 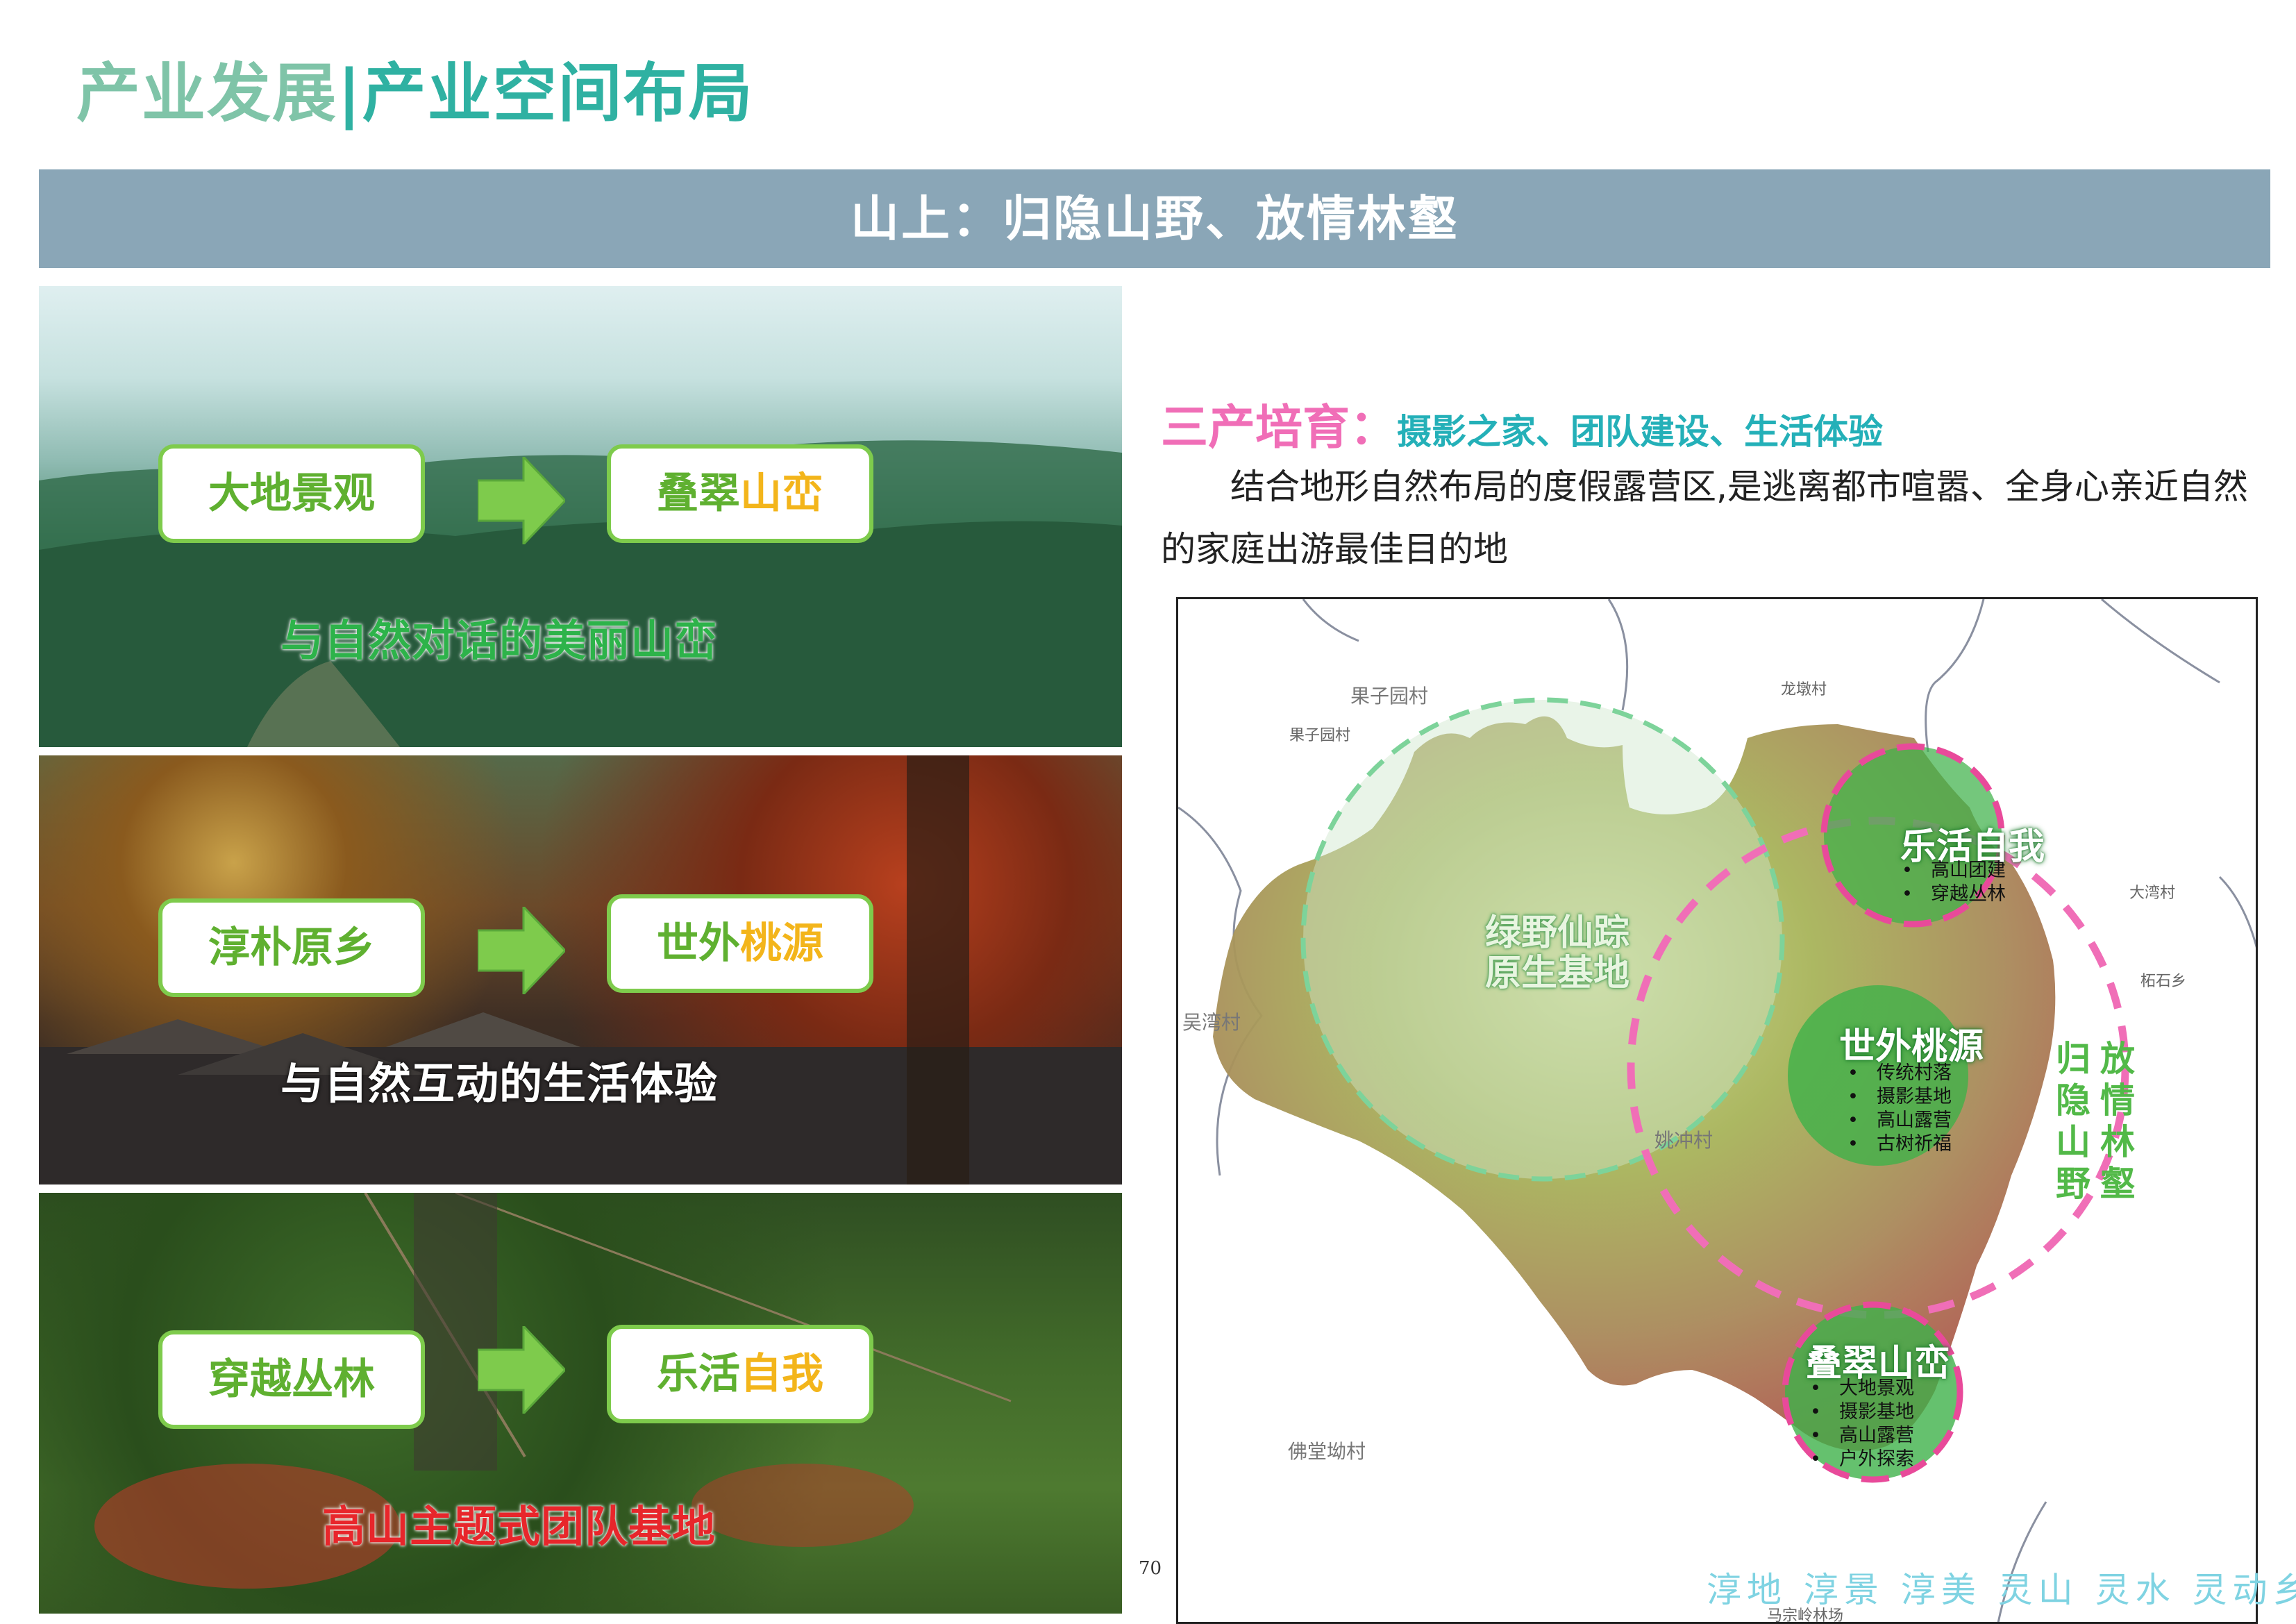 I want to click on to-label-plain: 叠翠, so click(x=698, y=494).